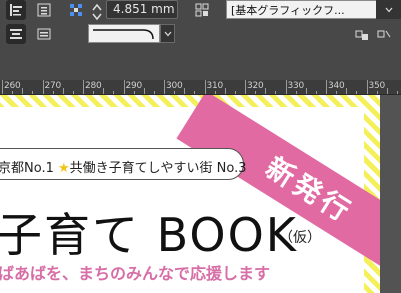 Image resolution: width=401 pixels, height=293 pixels. I want to click on align-center-button, so click(44, 10).